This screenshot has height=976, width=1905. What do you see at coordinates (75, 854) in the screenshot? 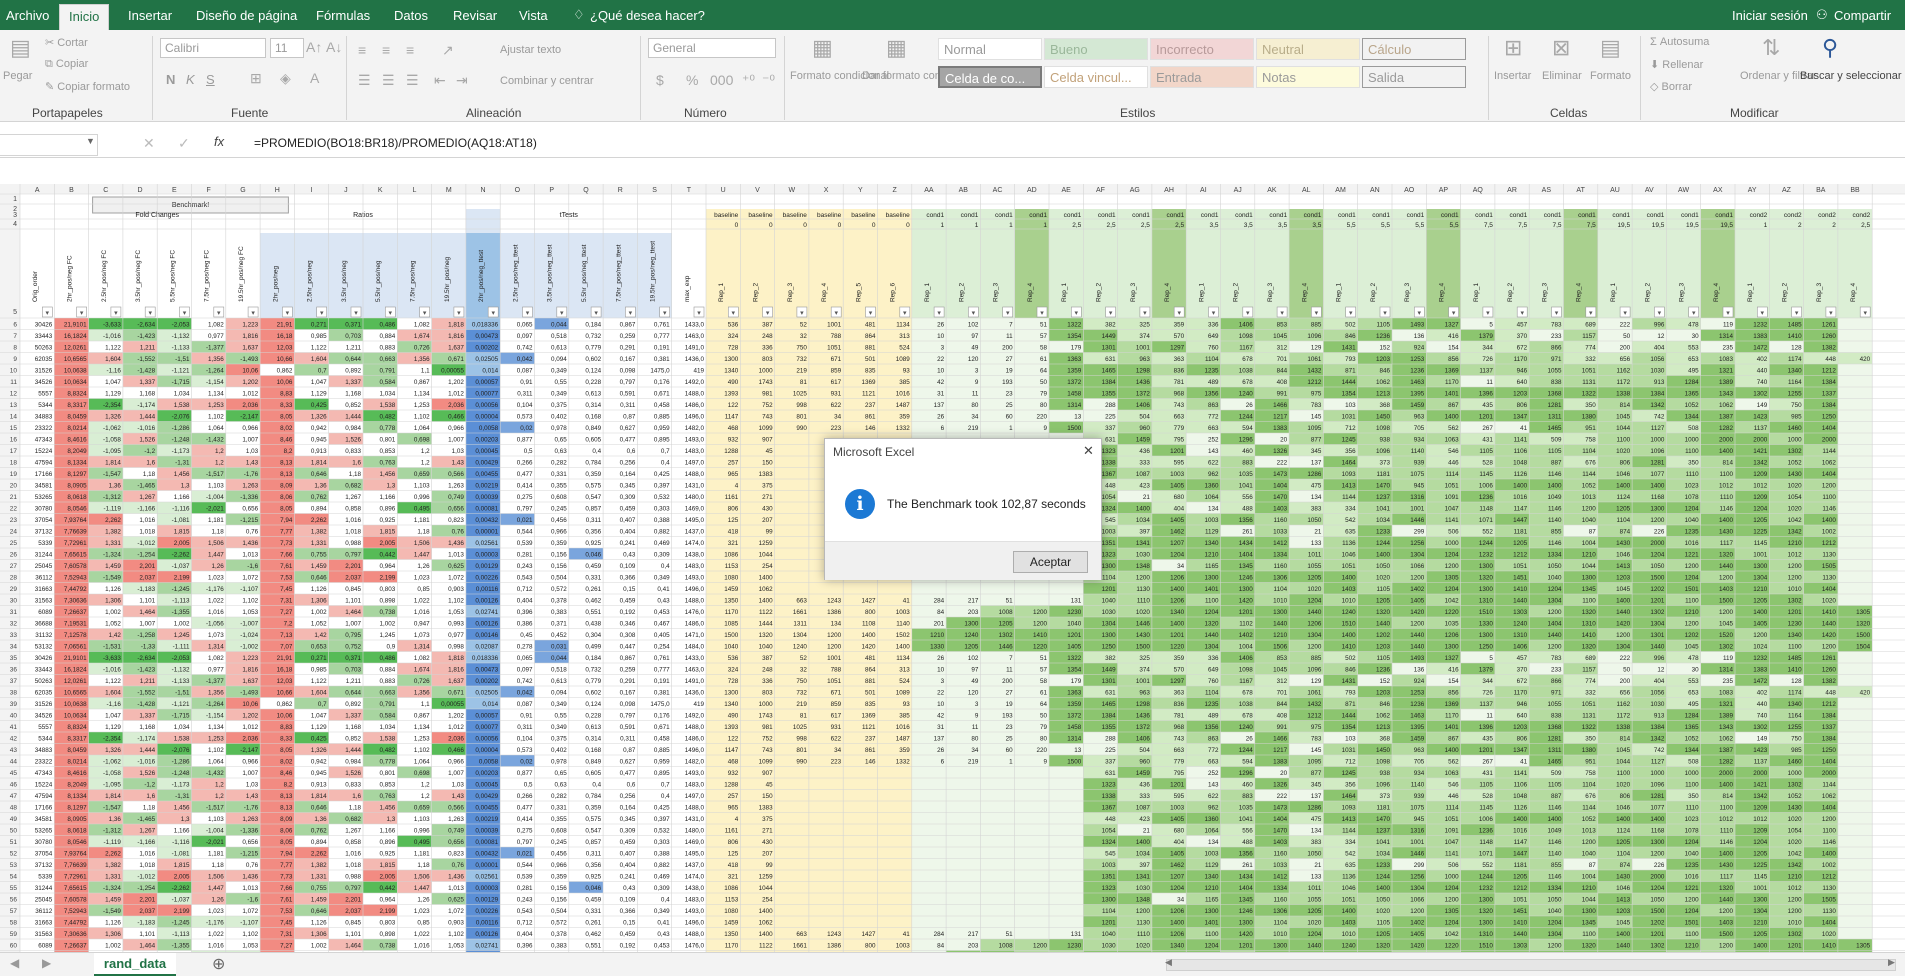
I see `cell-value: 7,93764` at bounding box center [75, 854].